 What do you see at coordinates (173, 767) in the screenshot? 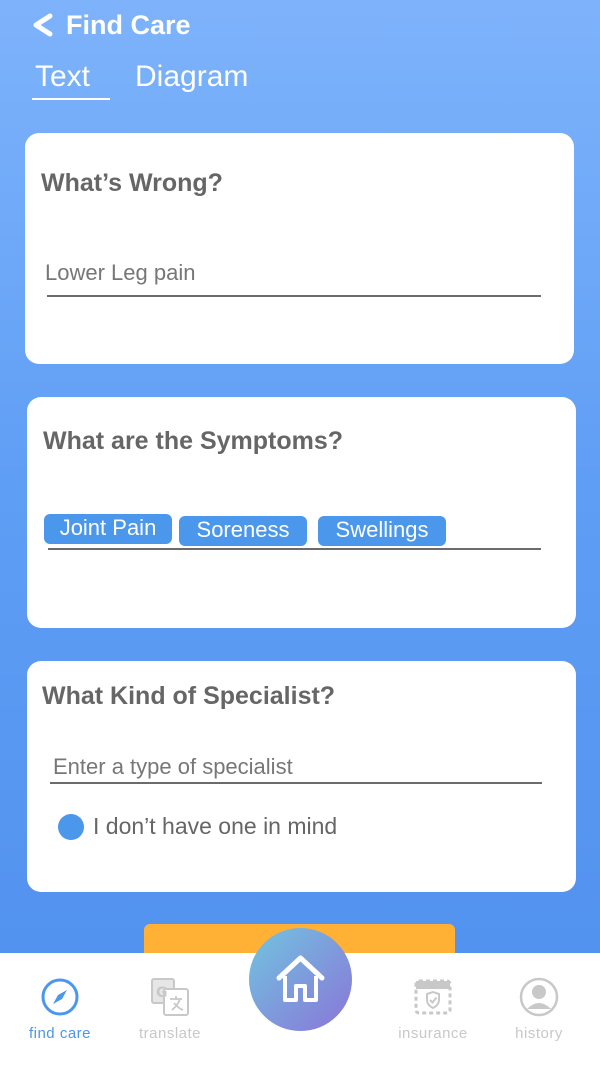
I see `specialist-input: Enter a type of specialist` at bounding box center [173, 767].